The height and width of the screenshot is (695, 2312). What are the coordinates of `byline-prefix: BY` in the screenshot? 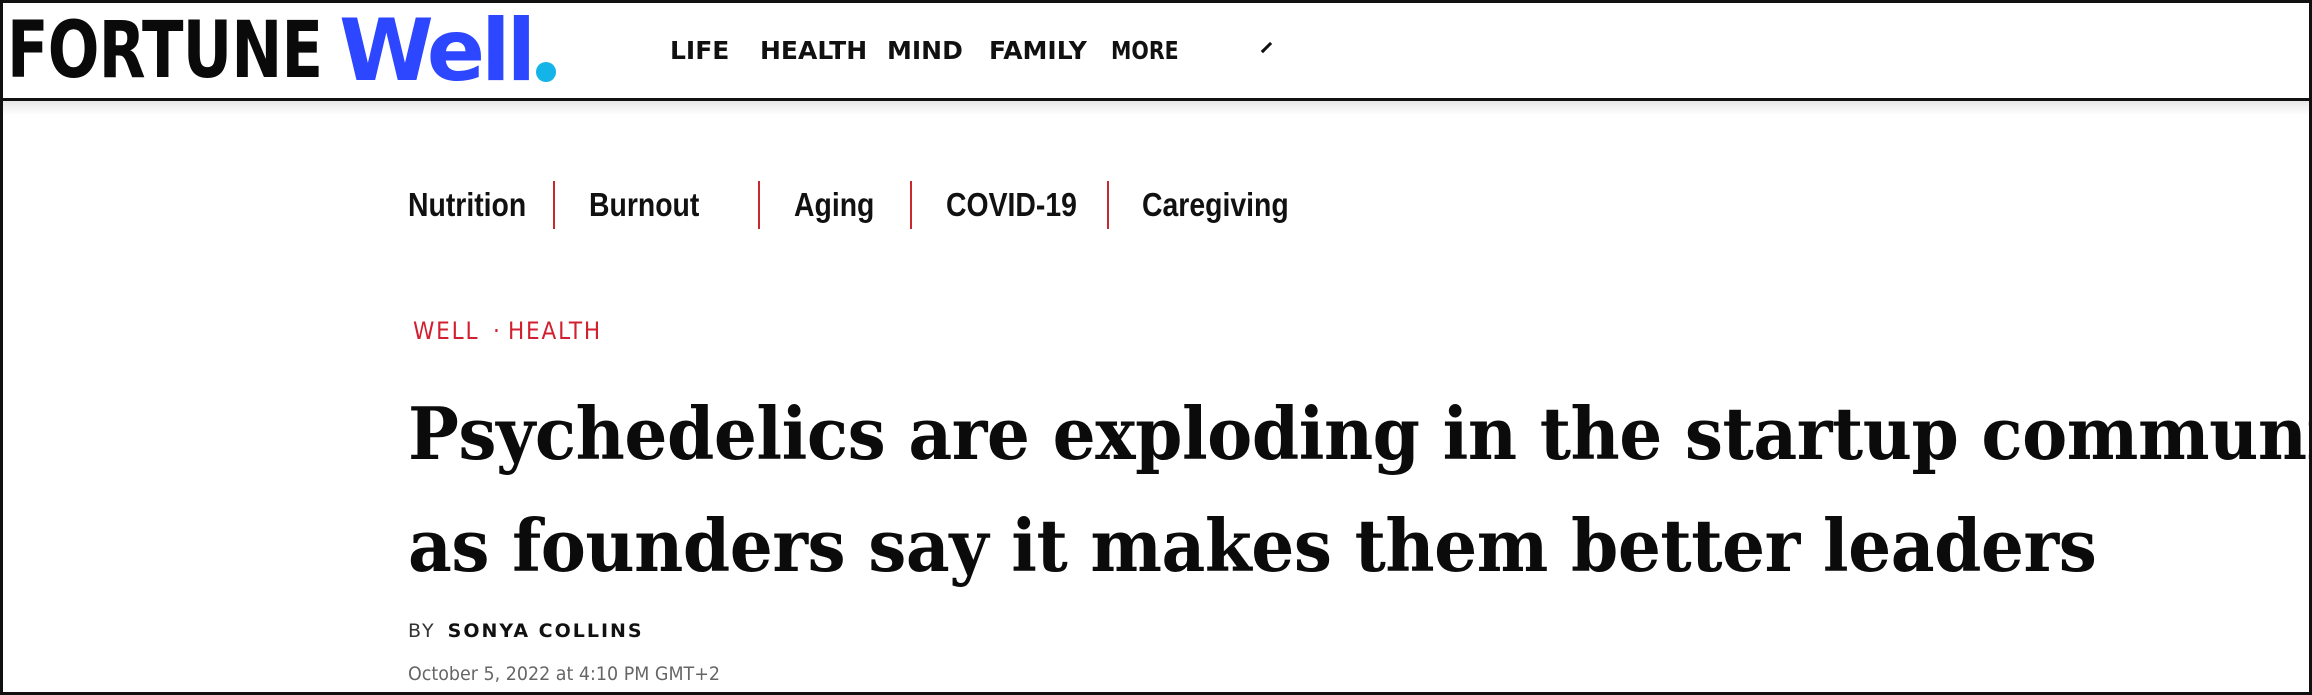 It's located at (422, 631).